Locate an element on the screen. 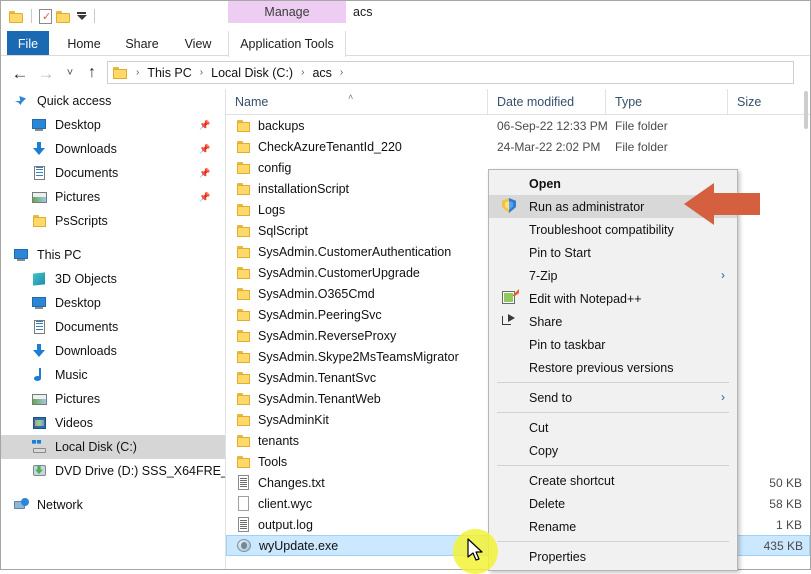  sidebar-item-documents: Documents is located at coordinates (113, 327).